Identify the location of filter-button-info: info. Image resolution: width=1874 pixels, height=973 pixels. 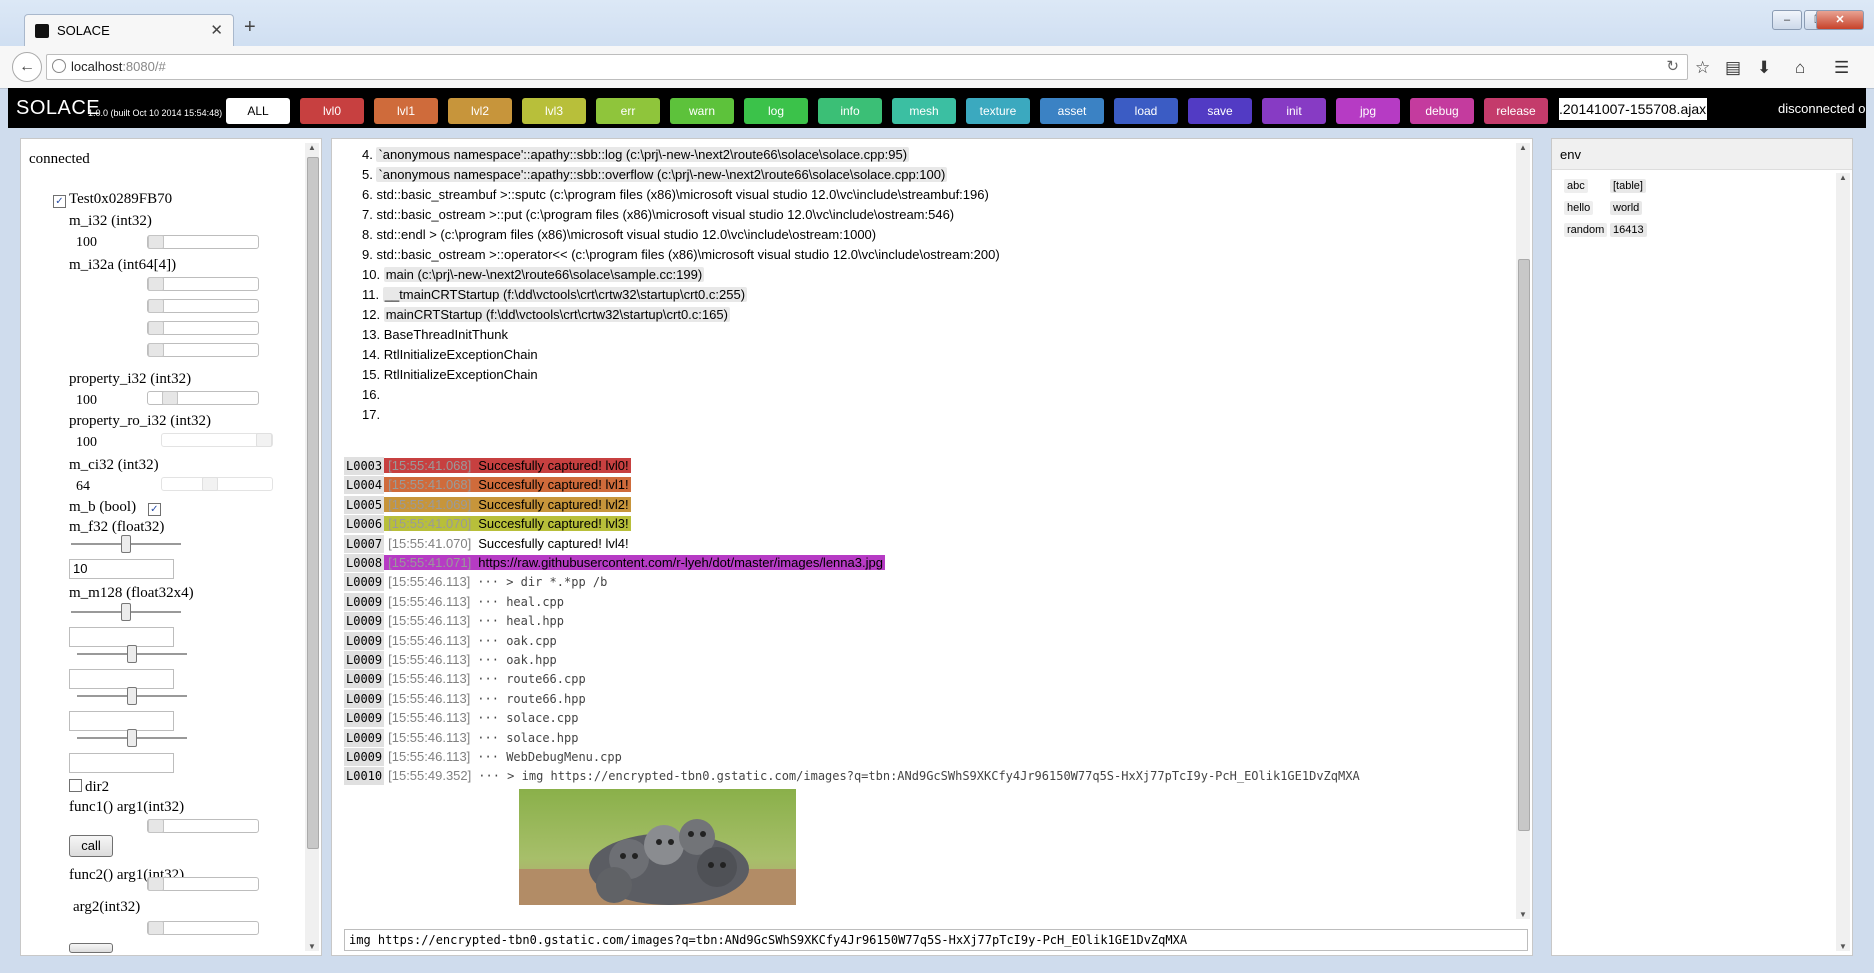
(850, 111).